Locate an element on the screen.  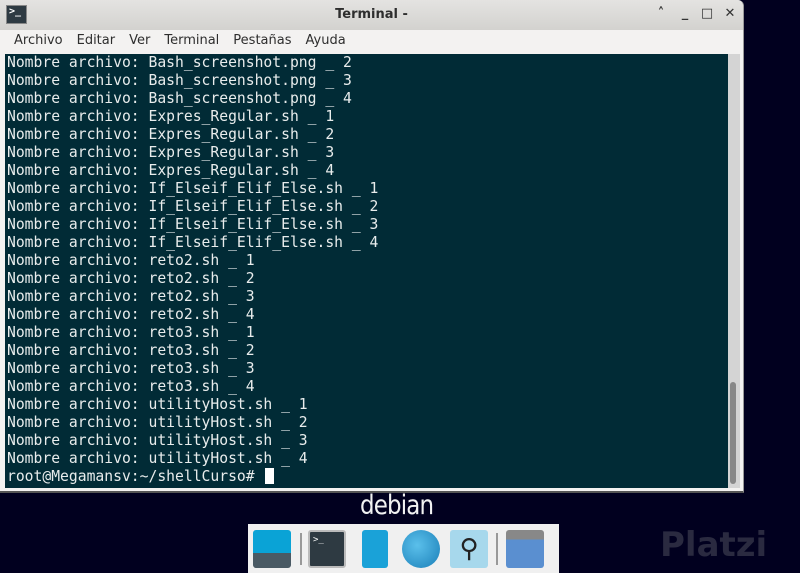
file-cabinet-icon is located at coordinates (375, 549).